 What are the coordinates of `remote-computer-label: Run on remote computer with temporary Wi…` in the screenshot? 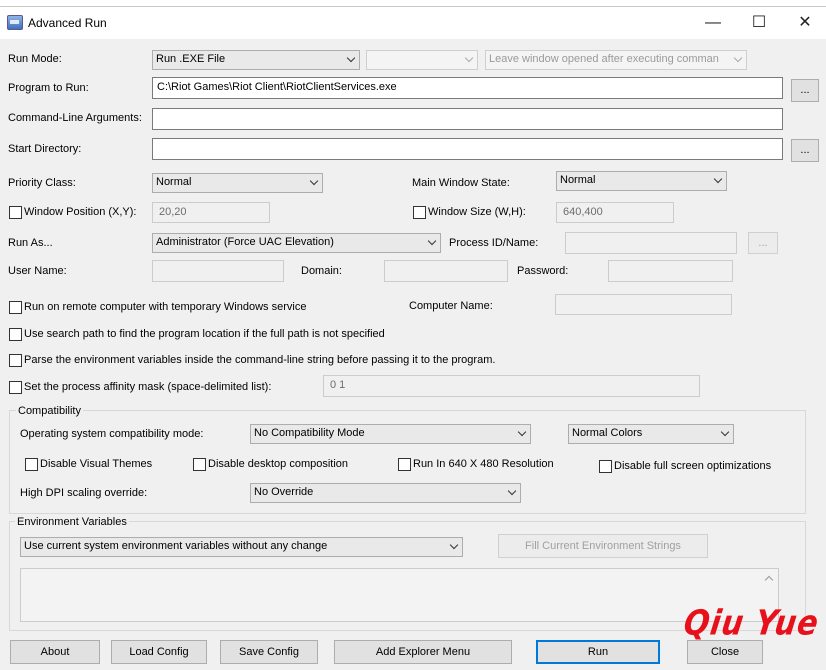 It's located at (165, 307).